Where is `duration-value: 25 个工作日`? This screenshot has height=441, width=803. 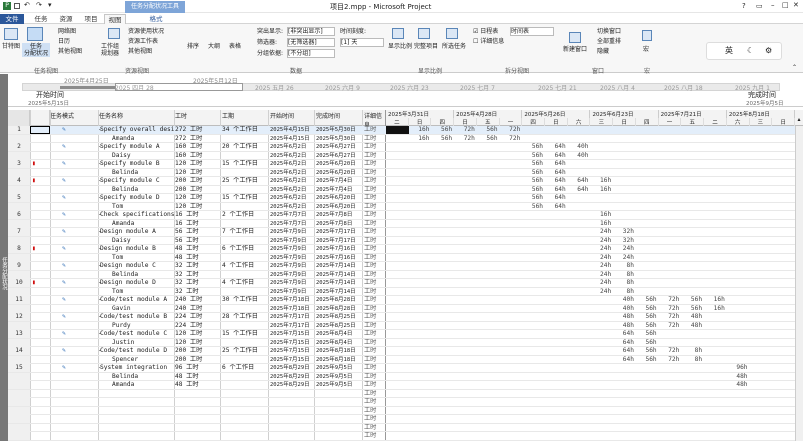 duration-value: 25 个工作日 is located at coordinates (245, 181).